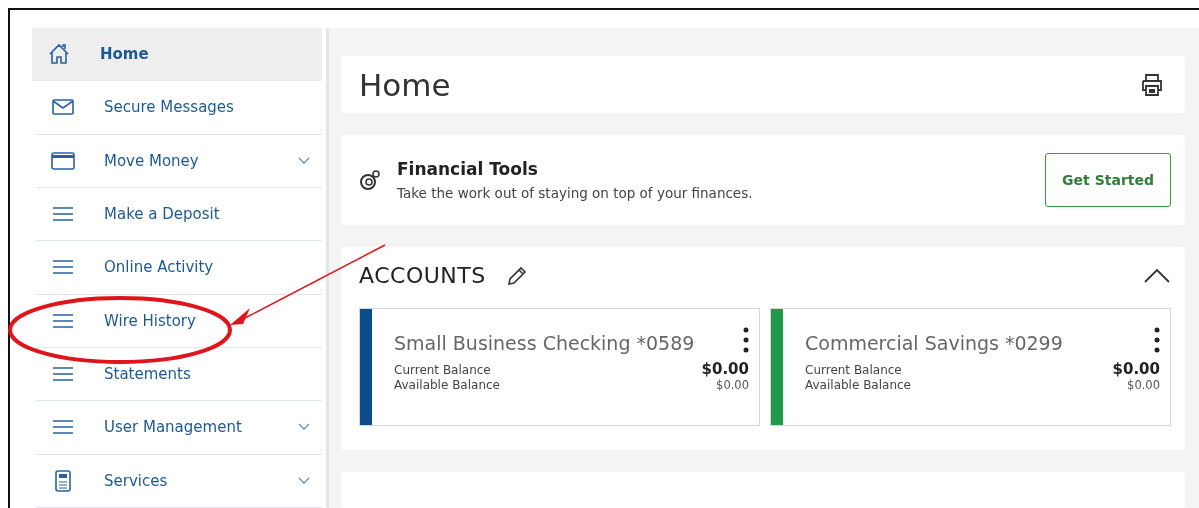  Describe the element at coordinates (468, 169) in the screenshot. I see `financial-tools-title: Financial Tools` at that location.